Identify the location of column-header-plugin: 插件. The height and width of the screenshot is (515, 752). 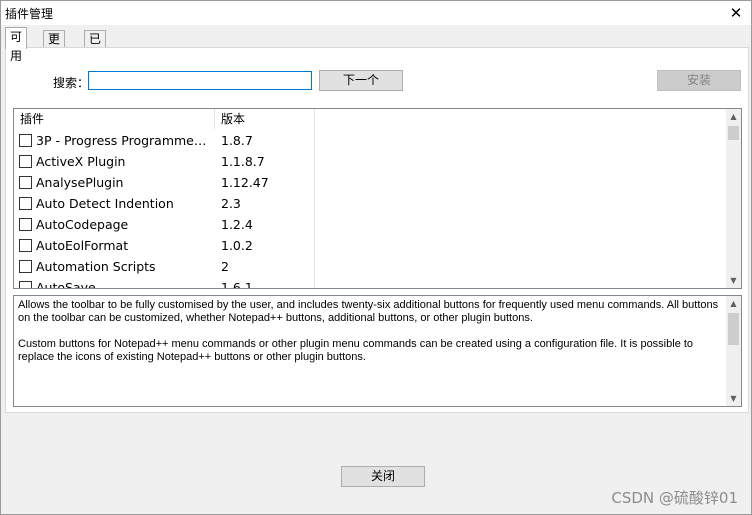
(114, 119).